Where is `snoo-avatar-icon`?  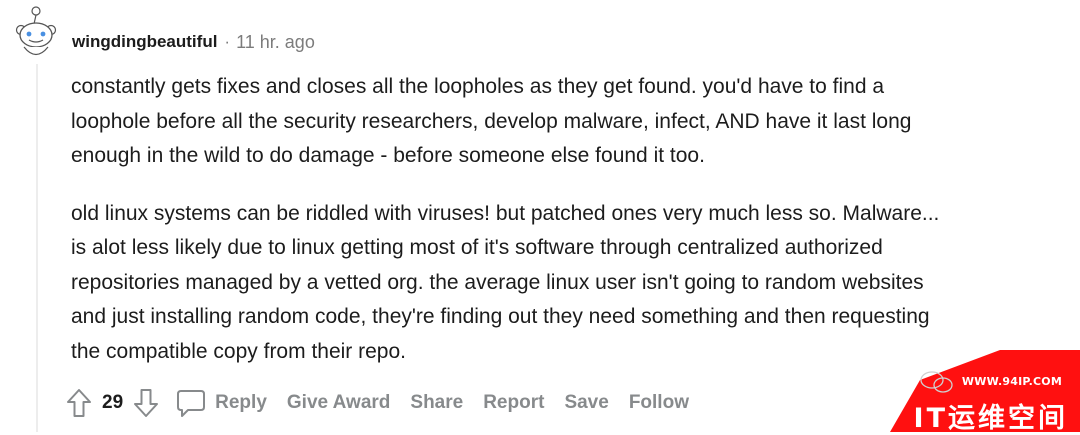 snoo-avatar-icon is located at coordinates (36, 31).